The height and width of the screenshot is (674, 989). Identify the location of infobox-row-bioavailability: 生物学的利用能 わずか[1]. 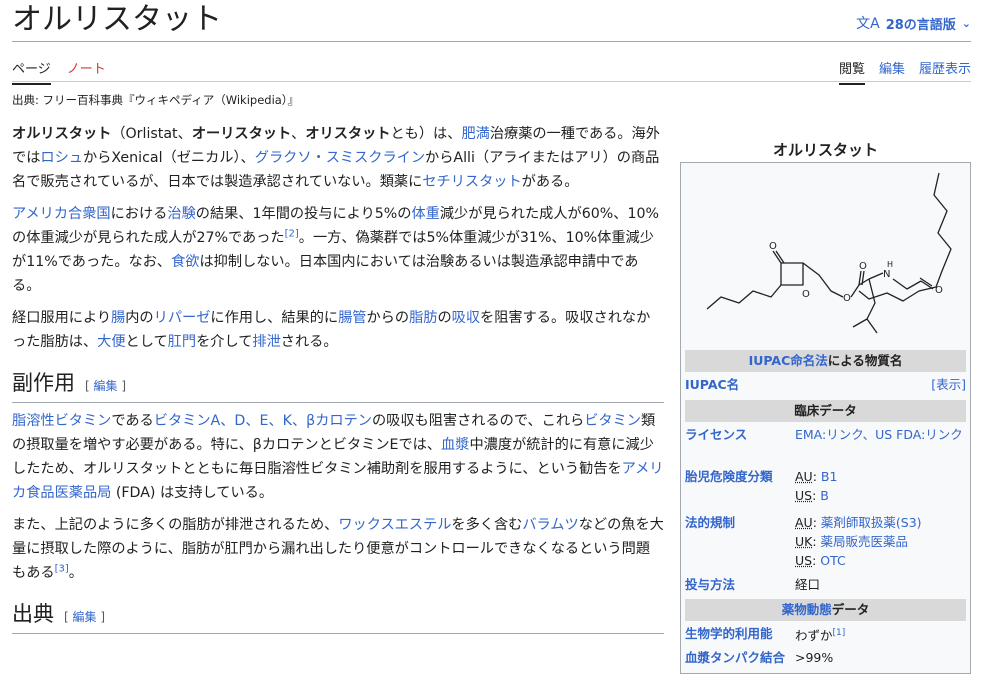
(825, 634).